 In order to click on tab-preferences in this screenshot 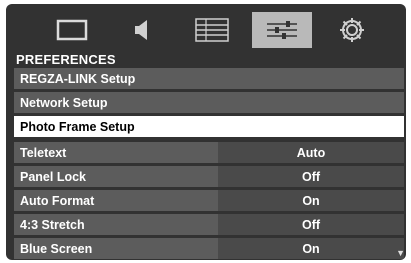, I will do `click(282, 30)`.